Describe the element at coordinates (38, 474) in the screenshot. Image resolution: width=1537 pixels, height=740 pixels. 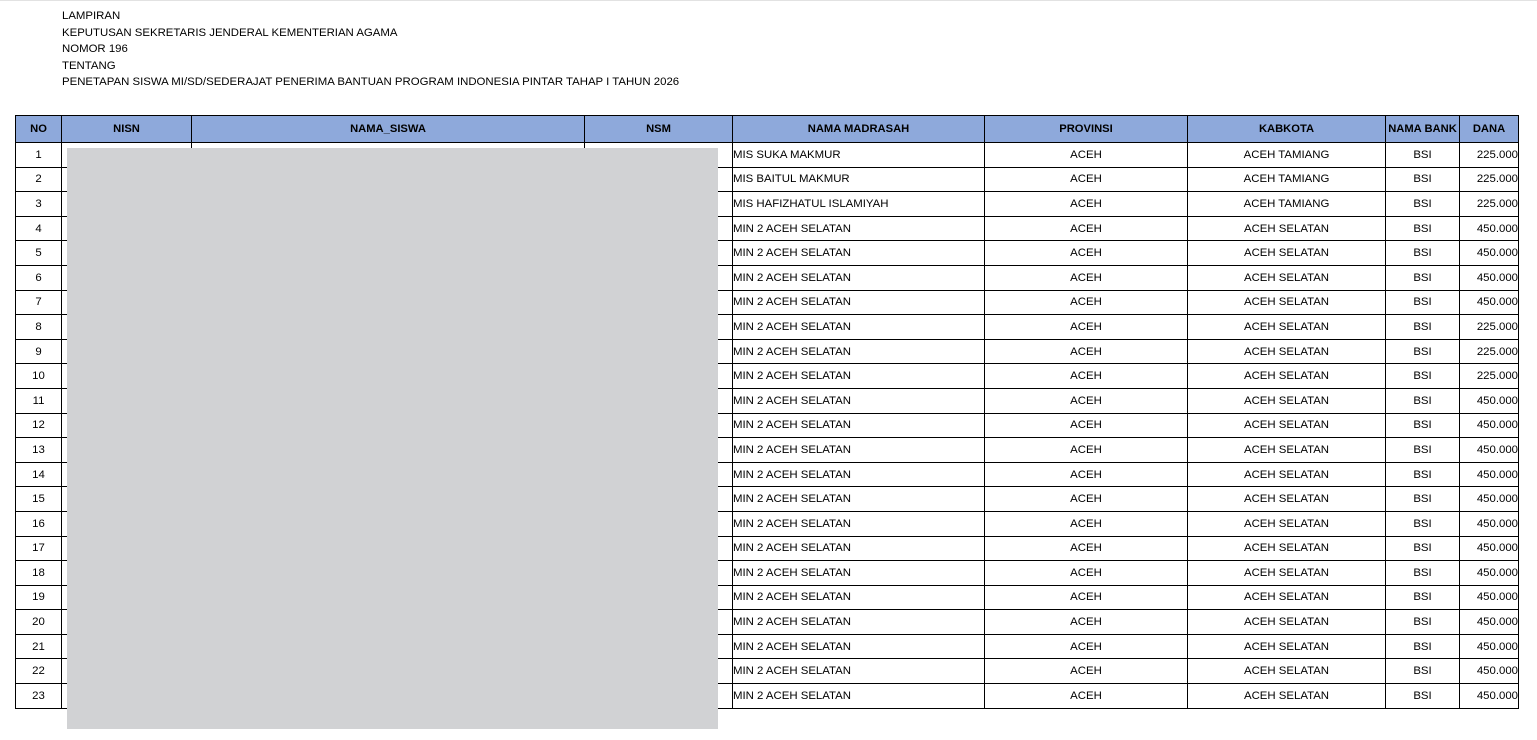
I see `cell-no: 14` at that location.